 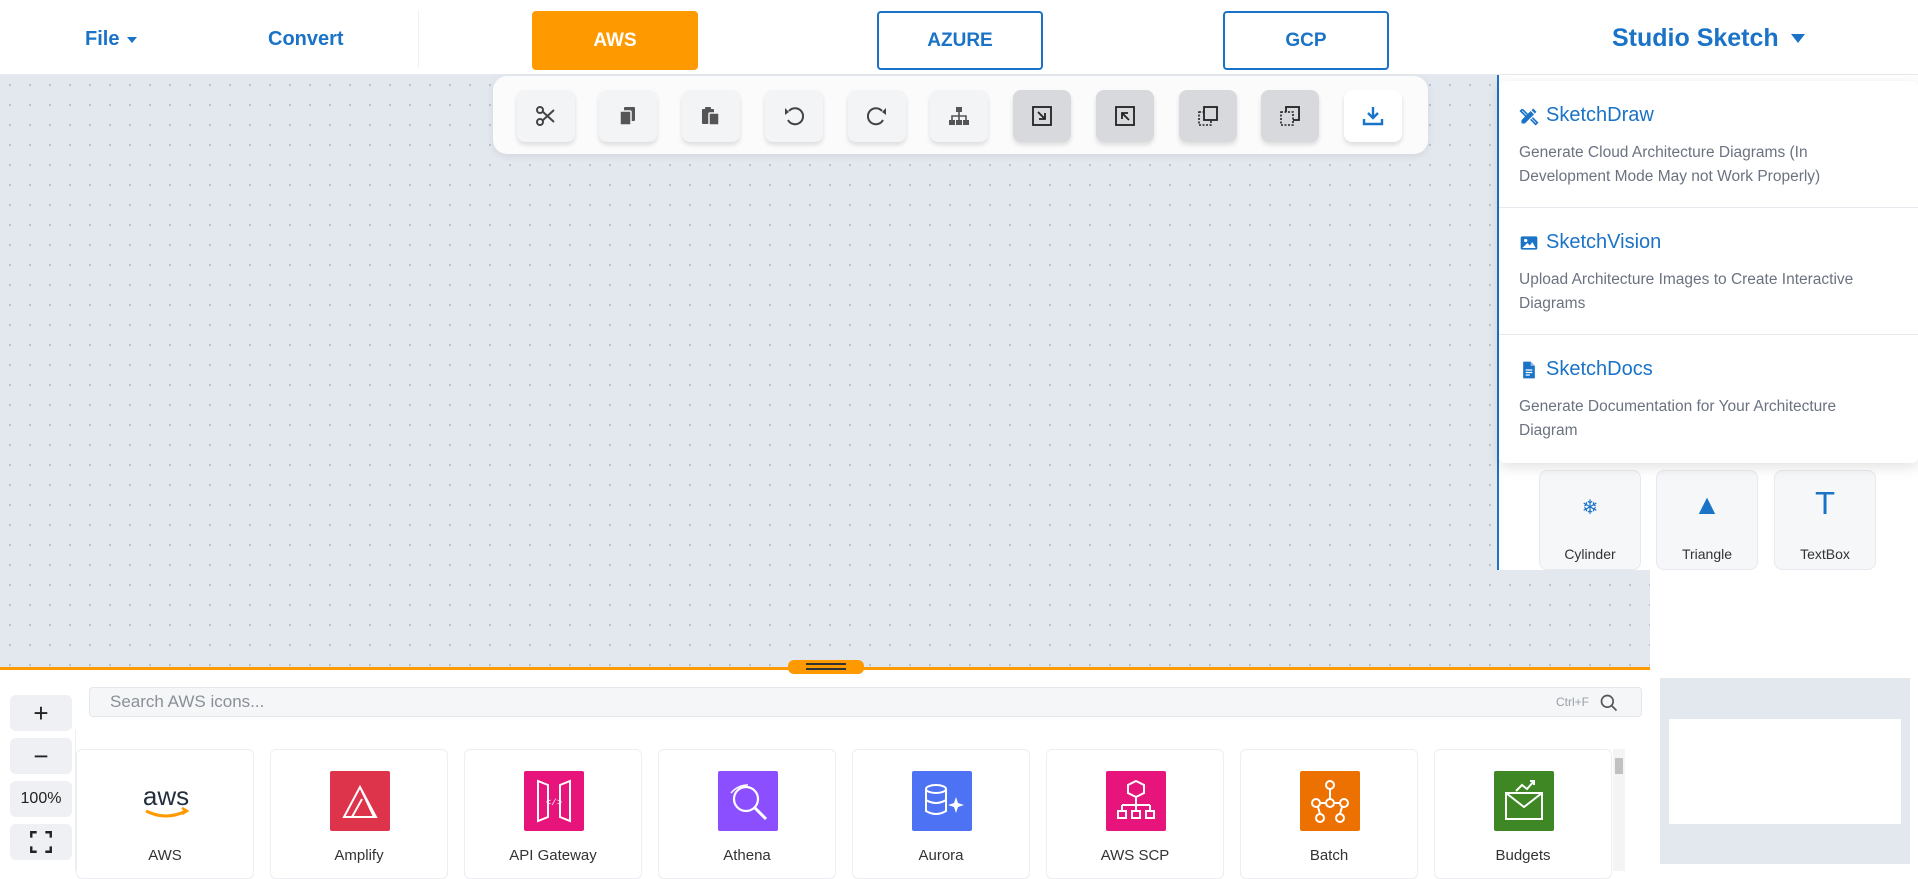 I want to click on service-label: AWS SCP, so click(x=1135, y=855).